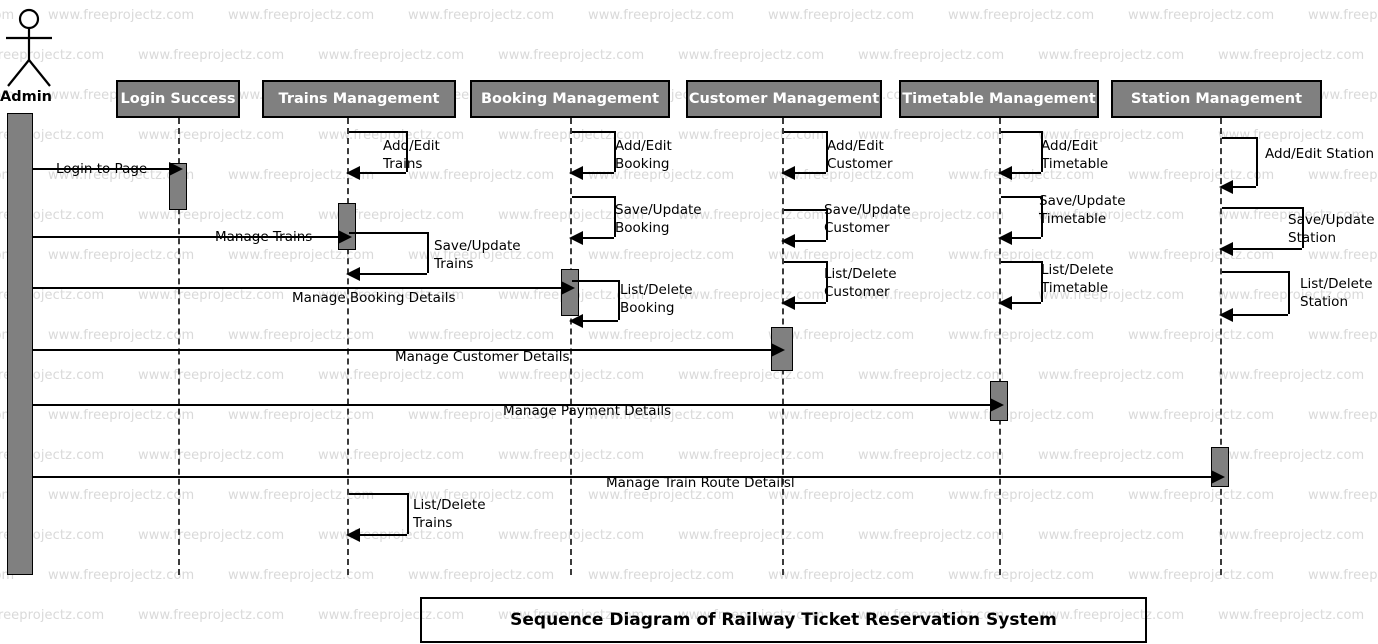 Image resolution: width=1378 pixels, height=644 pixels. Describe the element at coordinates (860, 155) in the screenshot. I see `self-message-label-s7: Add/Edit Customer` at that location.